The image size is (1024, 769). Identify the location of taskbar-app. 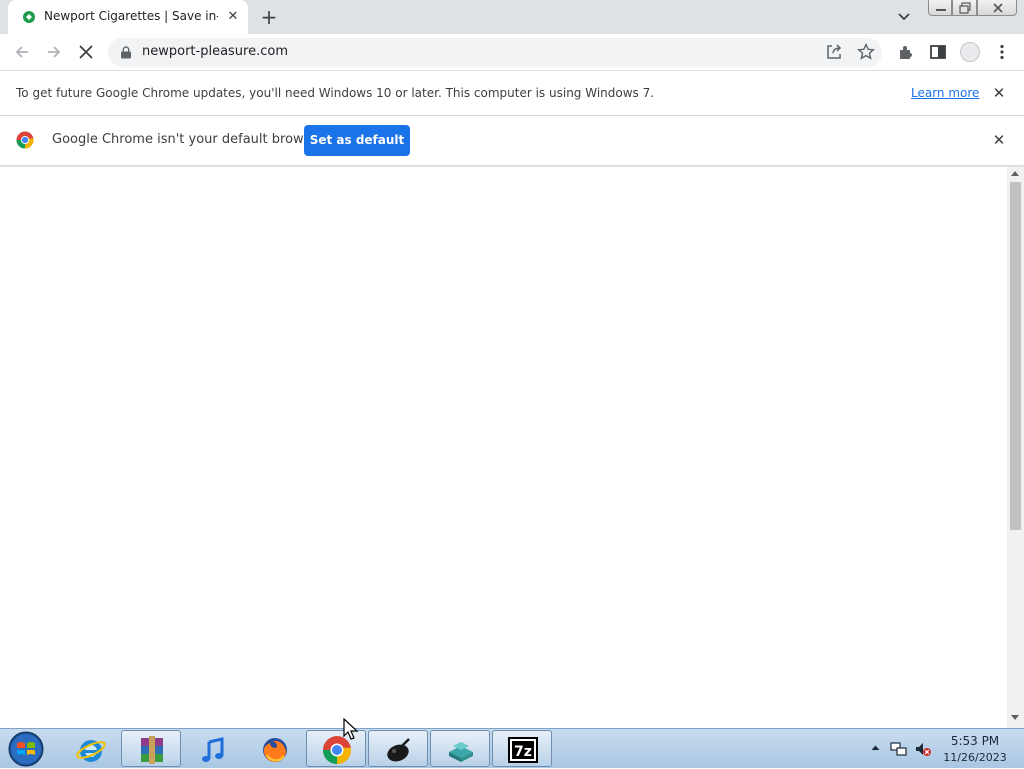
(398, 748).